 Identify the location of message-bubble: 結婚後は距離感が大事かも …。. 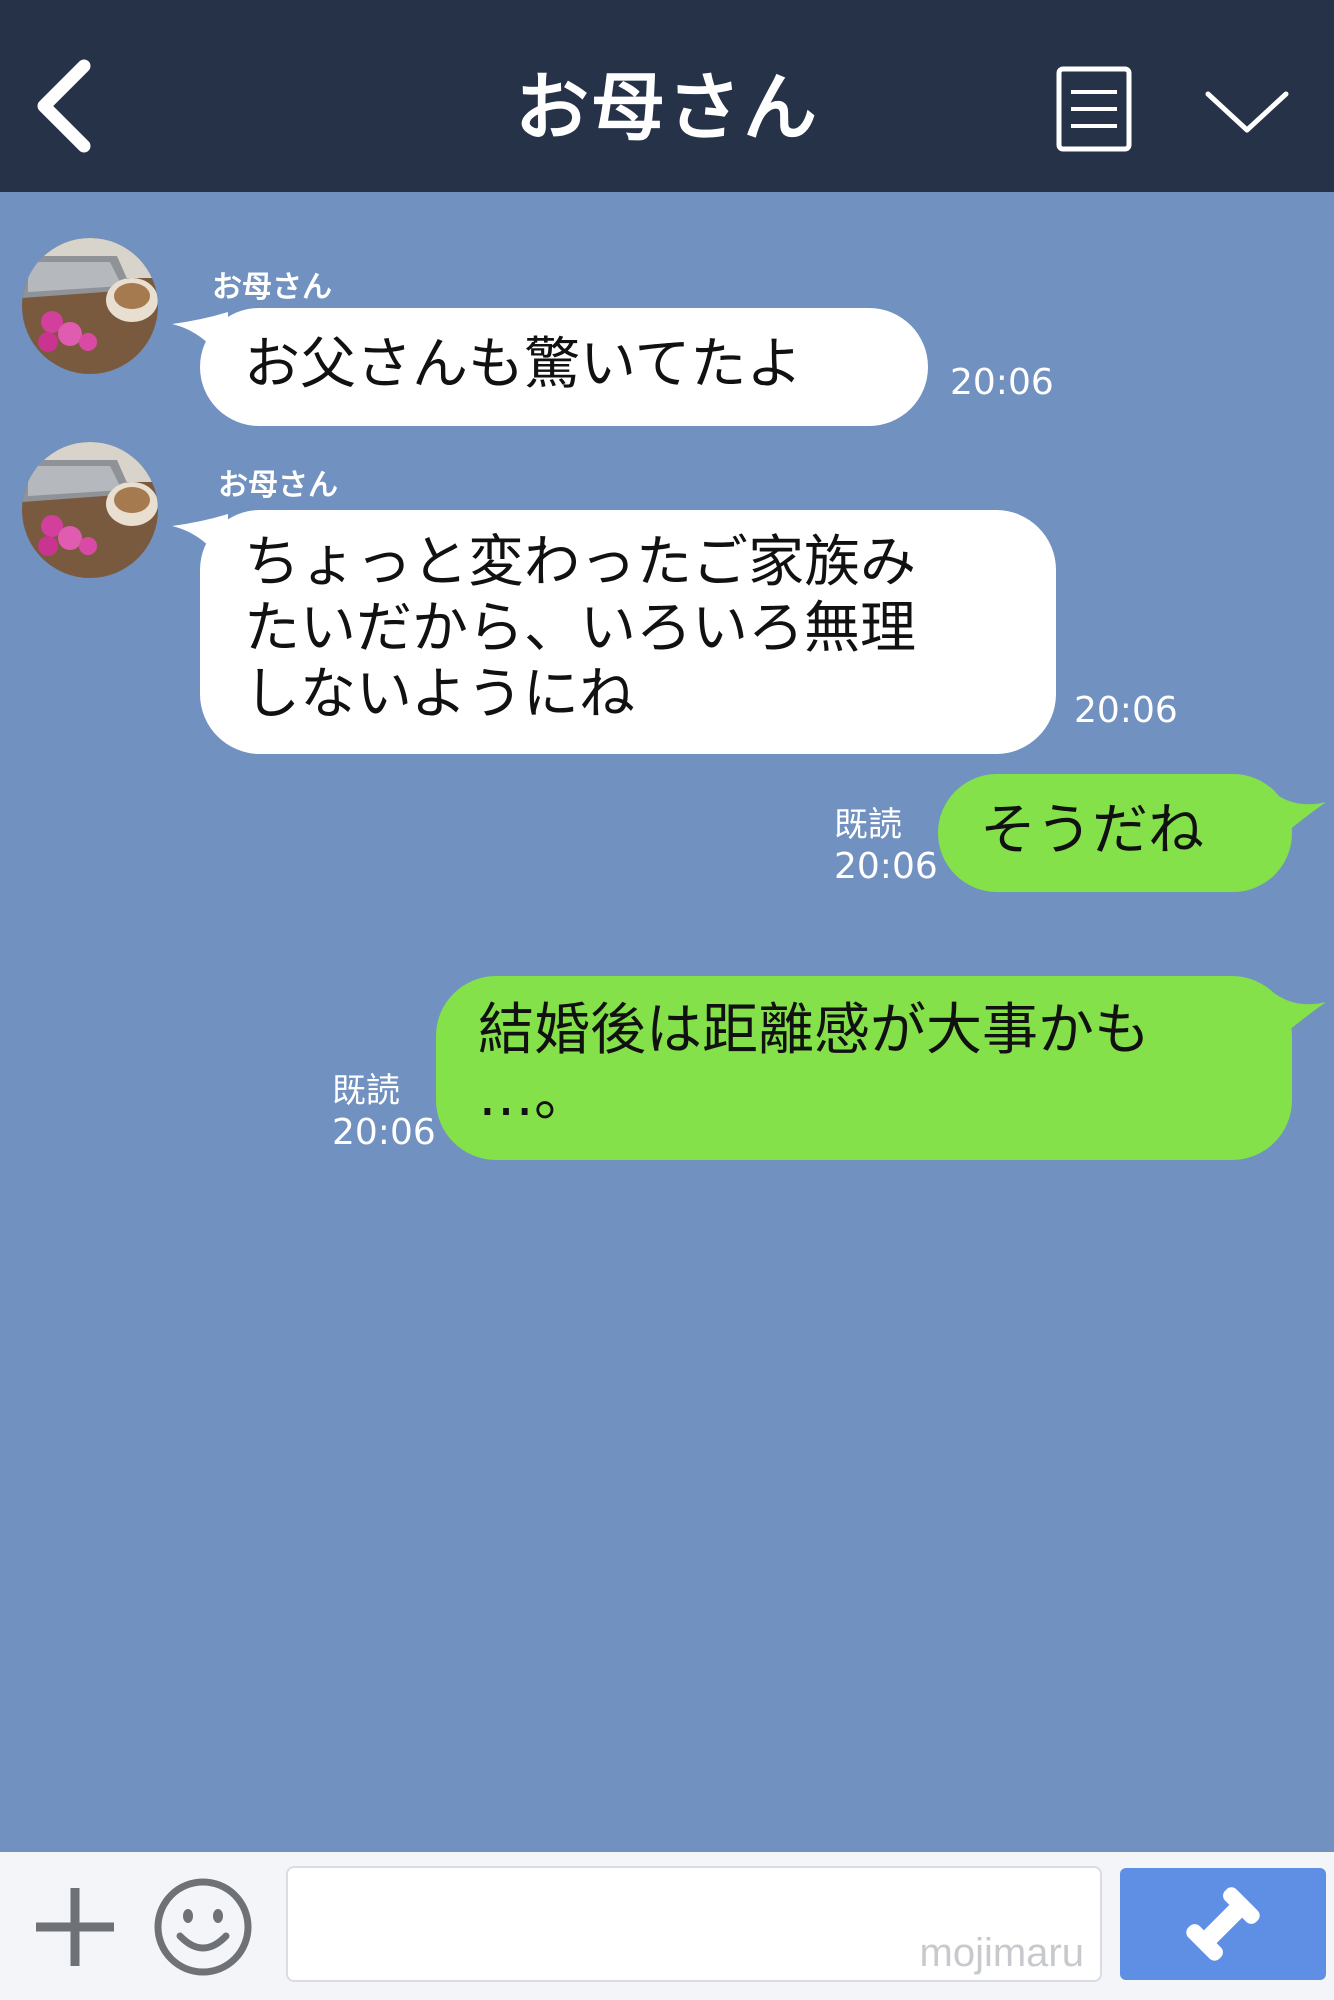
(864, 1068).